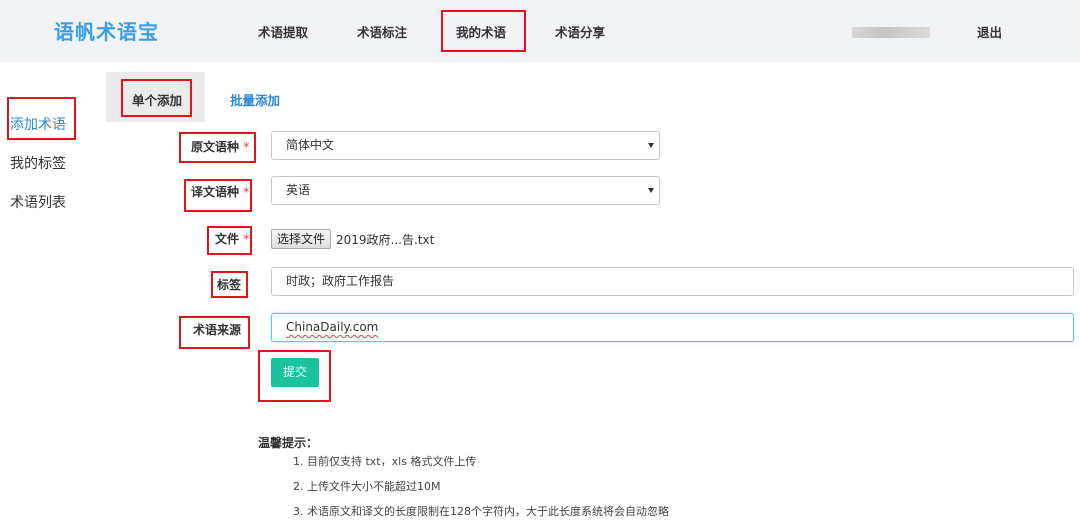 The height and width of the screenshot is (528, 1080). Describe the element at coordinates (672, 281) in the screenshot. I see `tags-input: 时政；政府工作报告` at that location.